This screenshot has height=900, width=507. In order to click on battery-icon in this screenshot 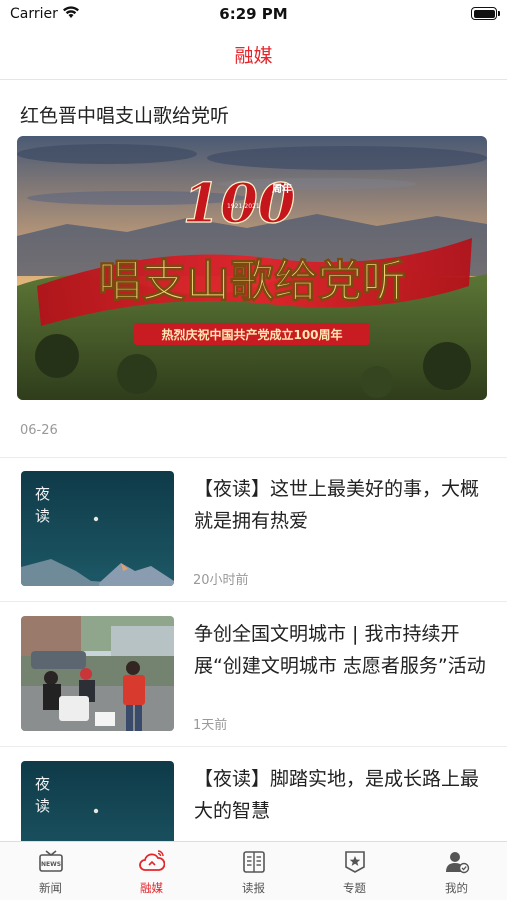, I will do `click(485, 13)`.